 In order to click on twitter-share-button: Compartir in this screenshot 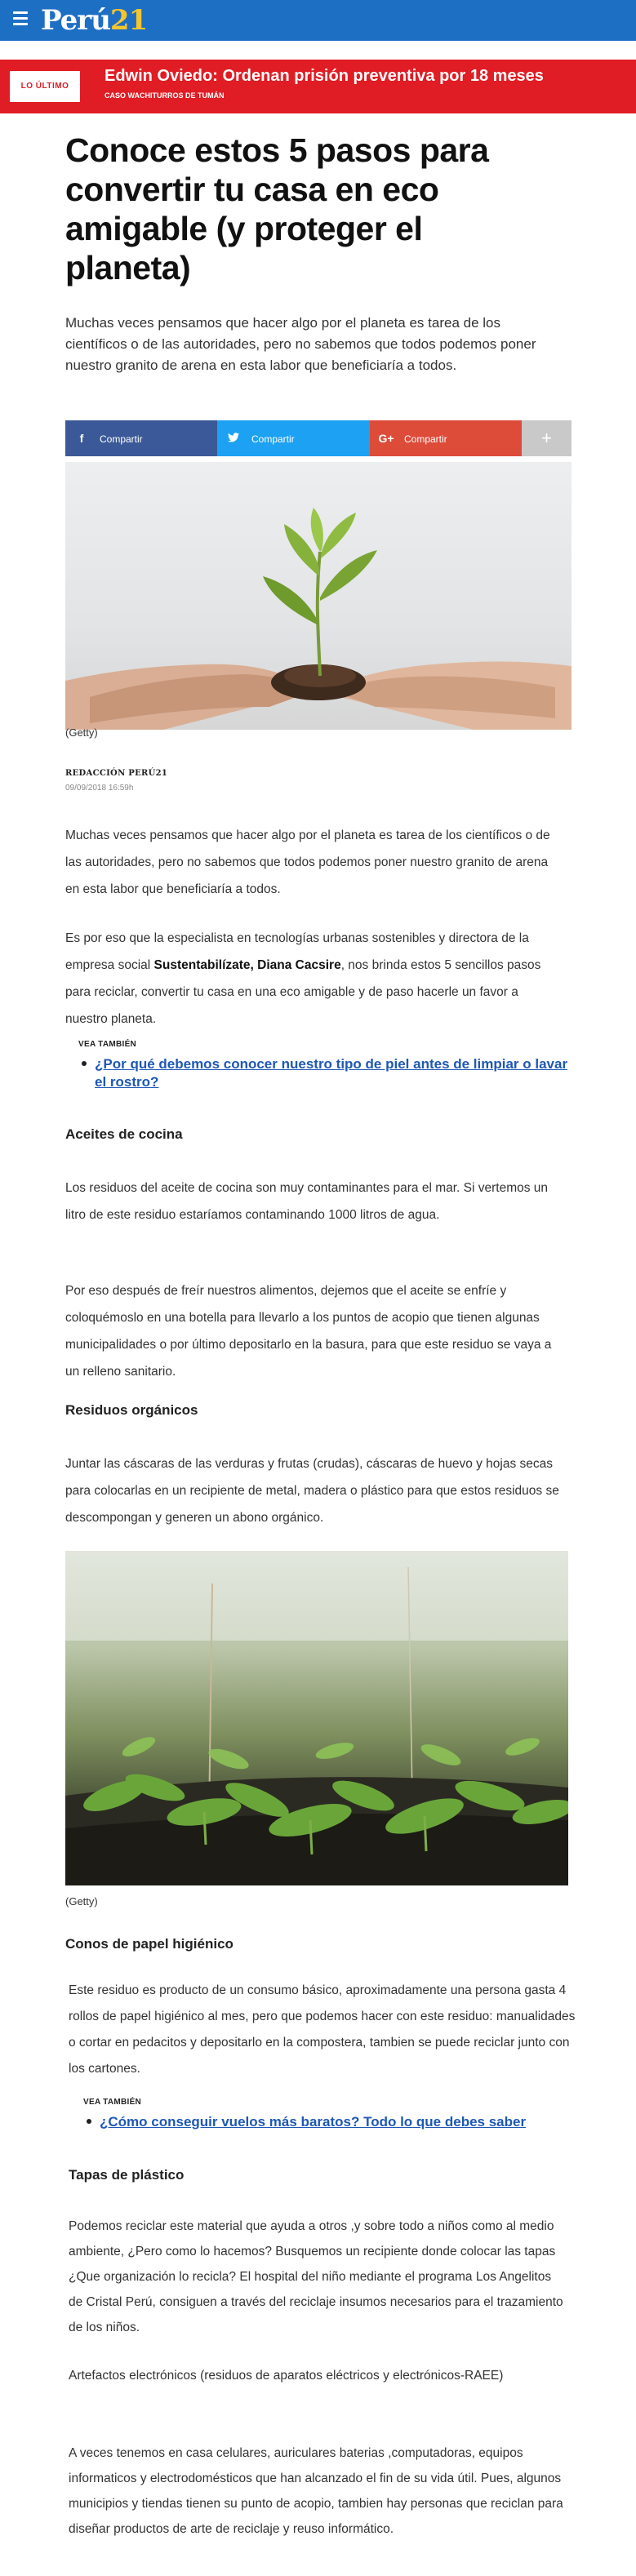, I will do `click(293, 438)`.